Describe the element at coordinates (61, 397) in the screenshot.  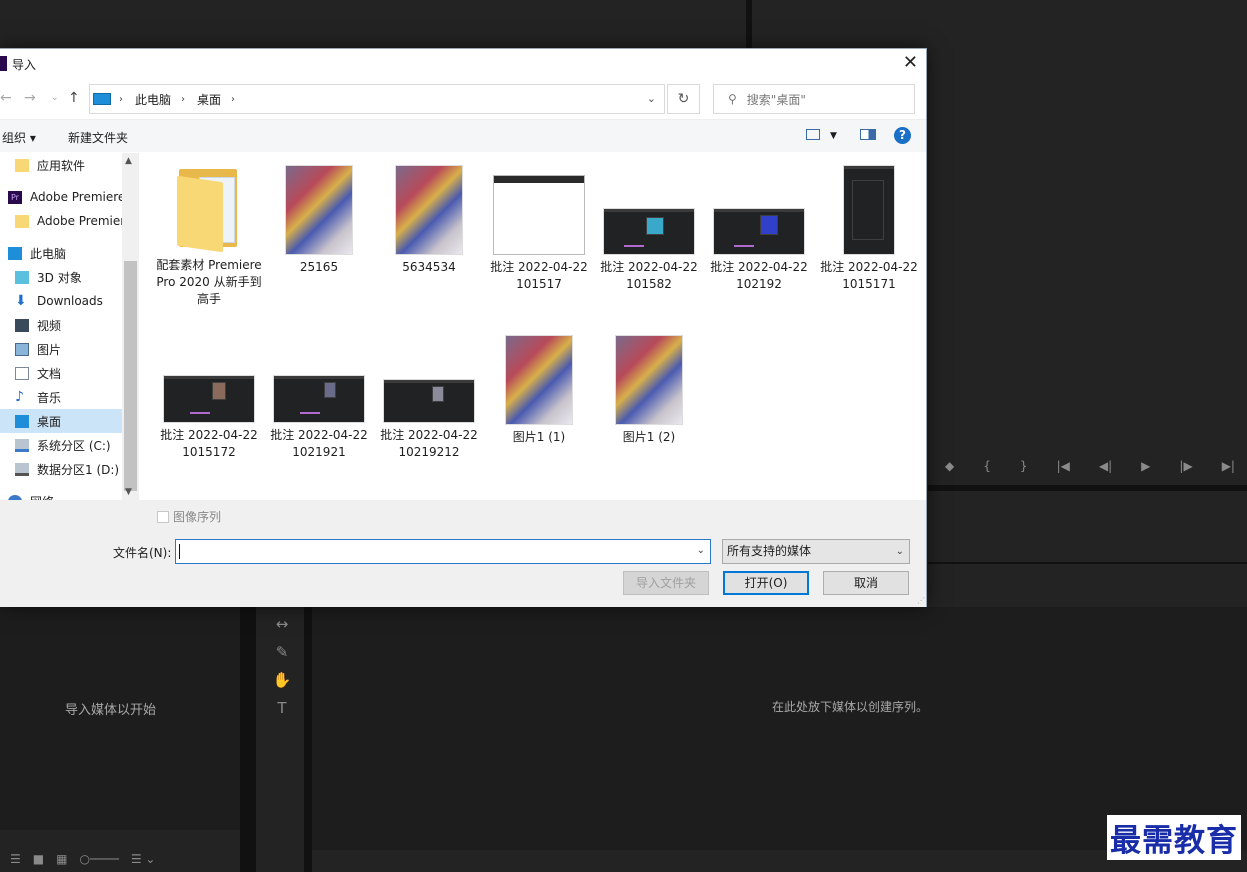
I see `nav-item-music: ♪ 音乐` at that location.